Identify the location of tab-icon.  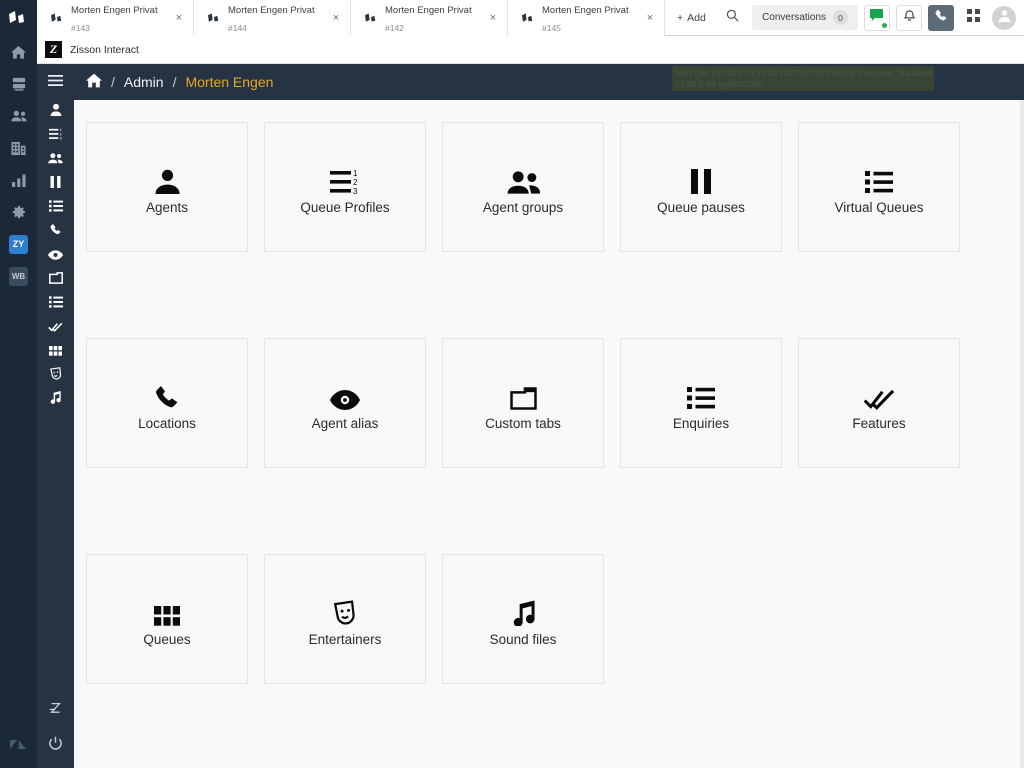
(55, 280).